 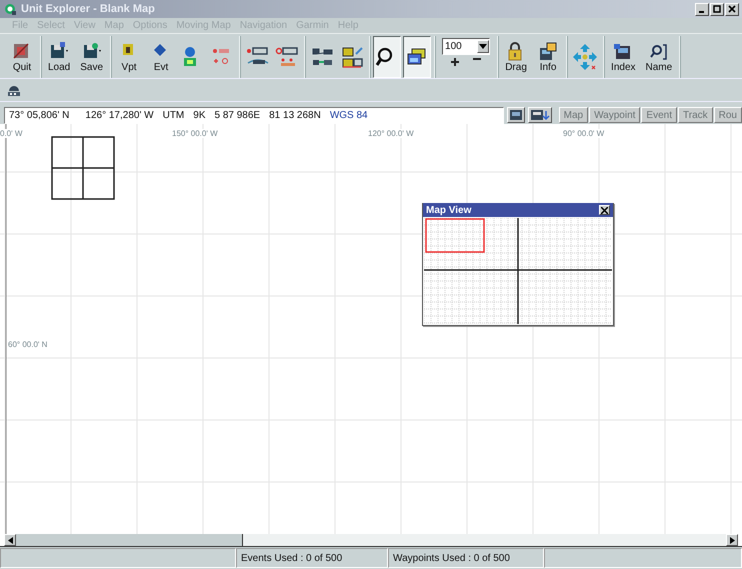 What do you see at coordinates (702, 9) in the screenshot?
I see `minimize-button` at bounding box center [702, 9].